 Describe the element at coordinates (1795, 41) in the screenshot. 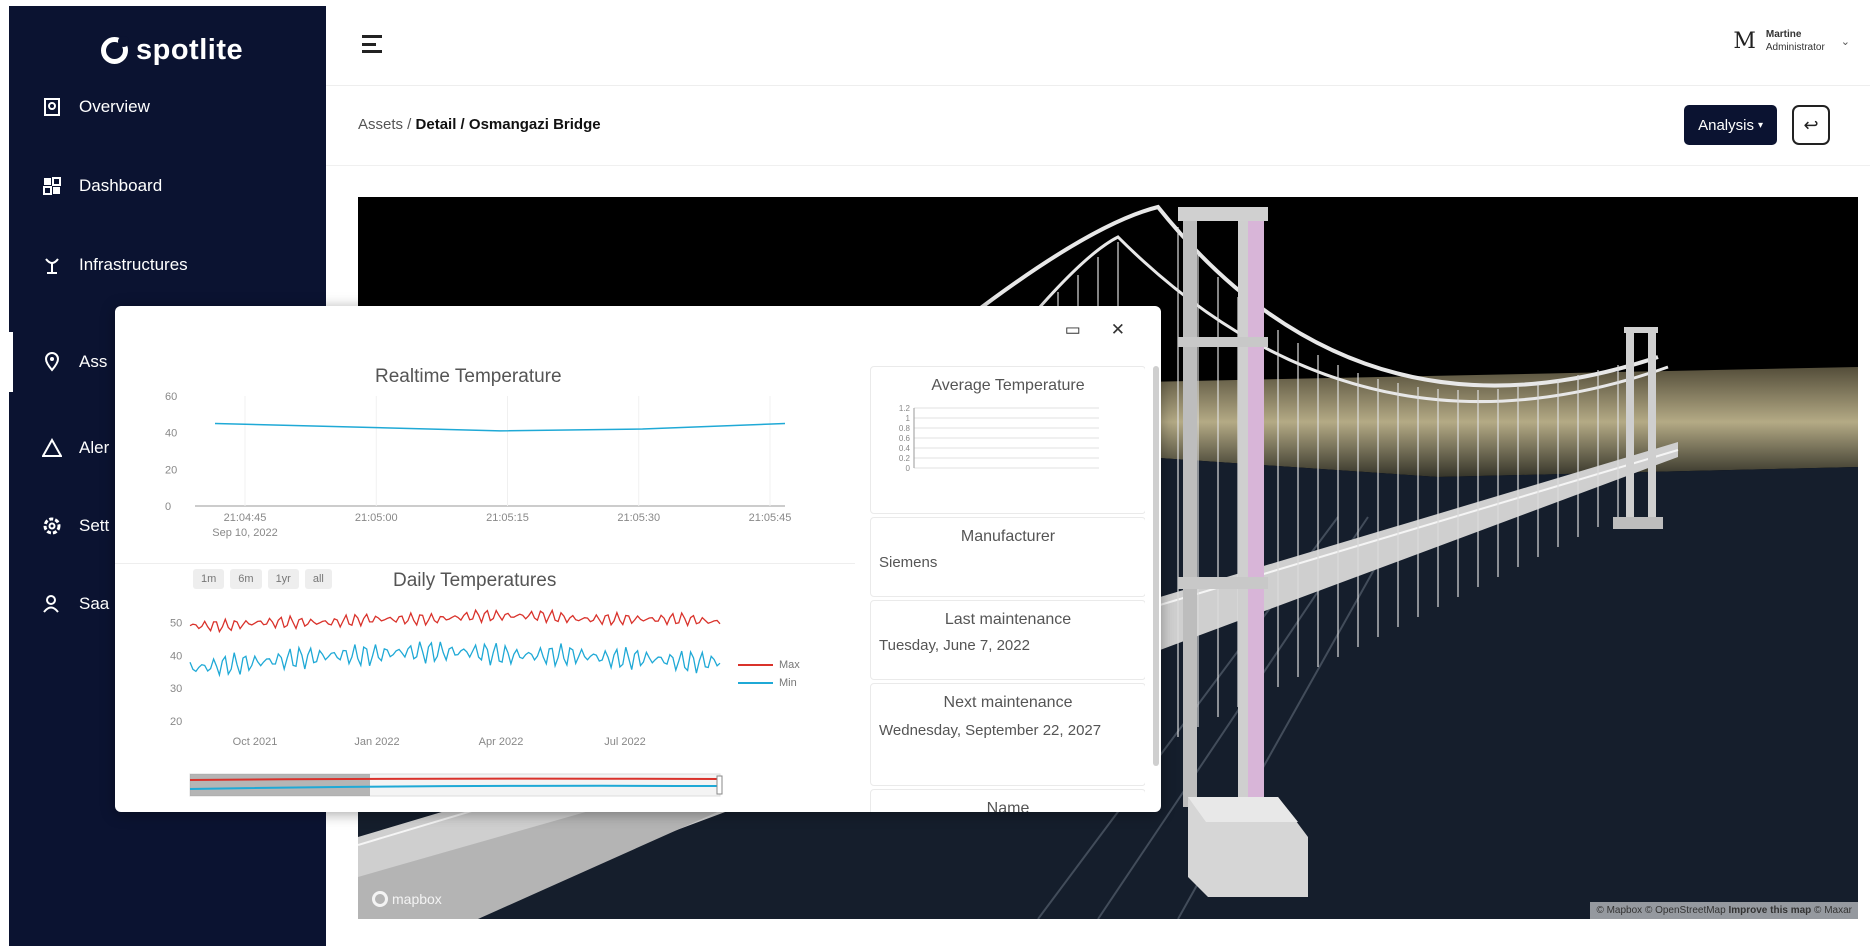

I see `user-info: Martine Administrator` at that location.